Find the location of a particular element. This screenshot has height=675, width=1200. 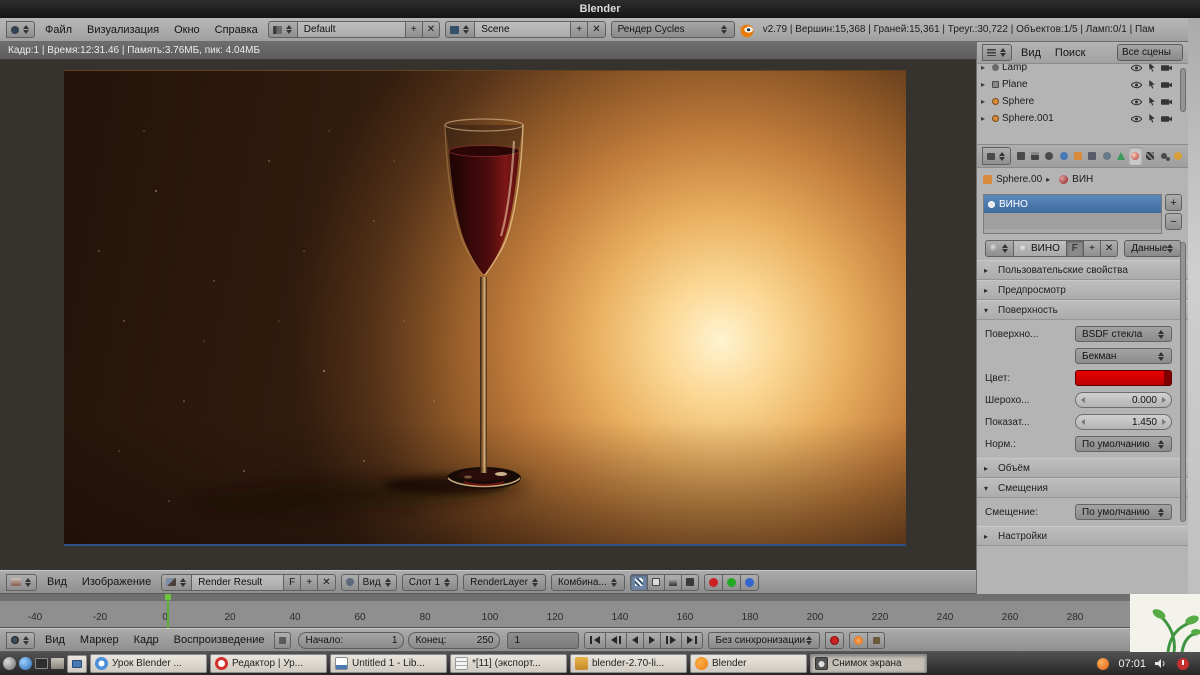

tray-app-icon is located at coordinates (1103, 663).